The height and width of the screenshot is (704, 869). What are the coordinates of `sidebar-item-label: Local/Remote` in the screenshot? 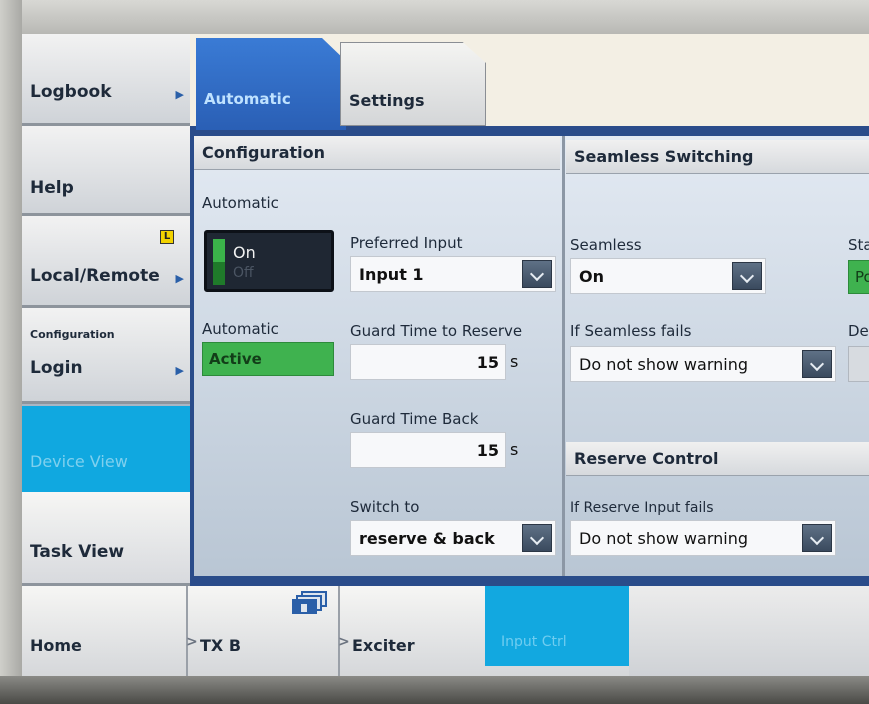 It's located at (95, 276).